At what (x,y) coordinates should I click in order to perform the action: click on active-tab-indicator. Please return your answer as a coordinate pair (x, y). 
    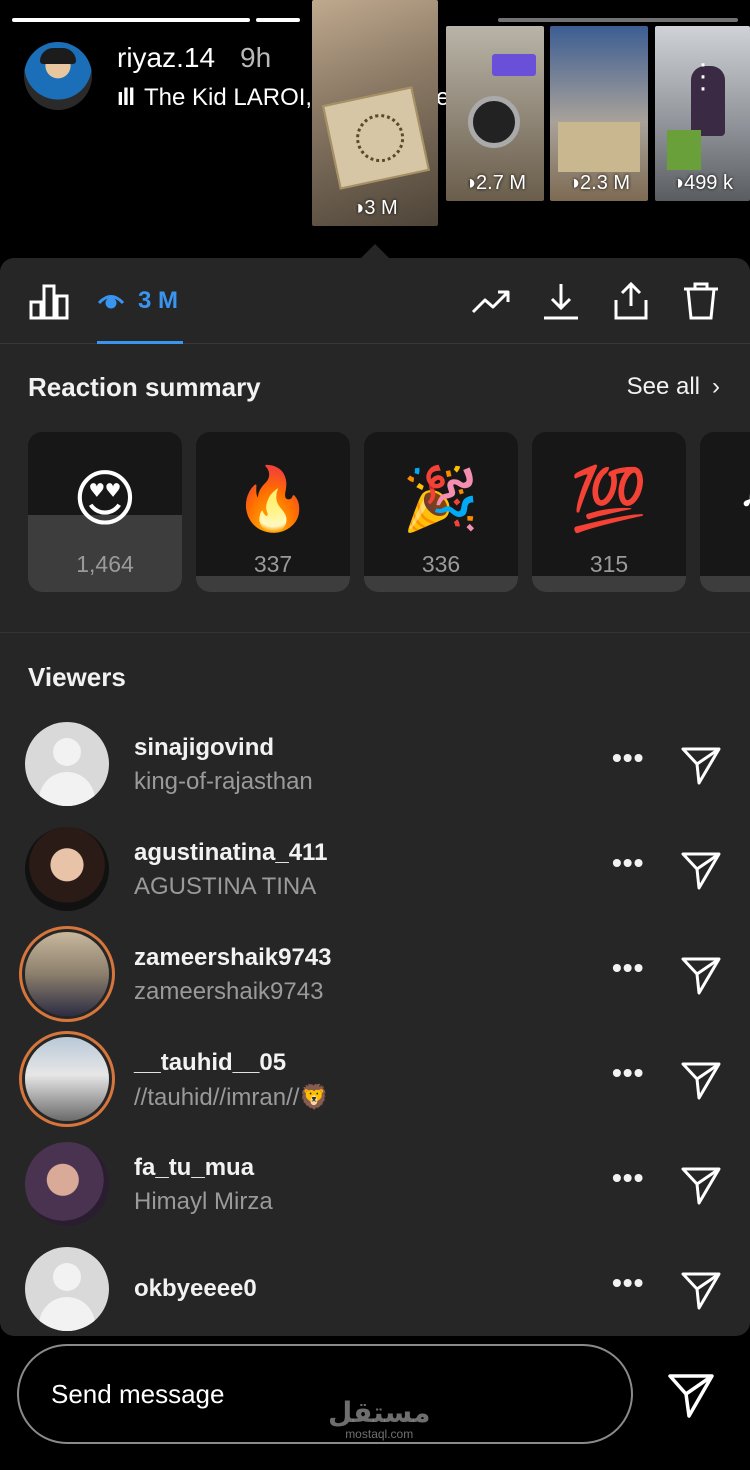
    Looking at the image, I should click on (140, 342).